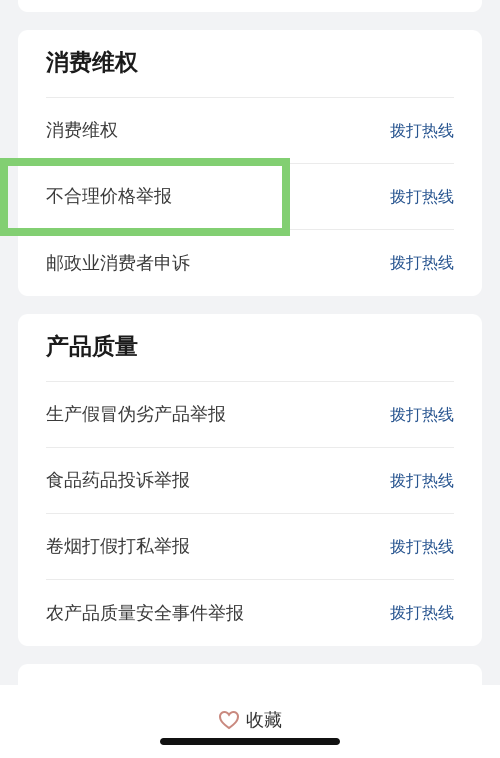 This screenshot has height=758, width=500. What do you see at coordinates (250, 64) in the screenshot?
I see `section-title: 消费维权` at bounding box center [250, 64].